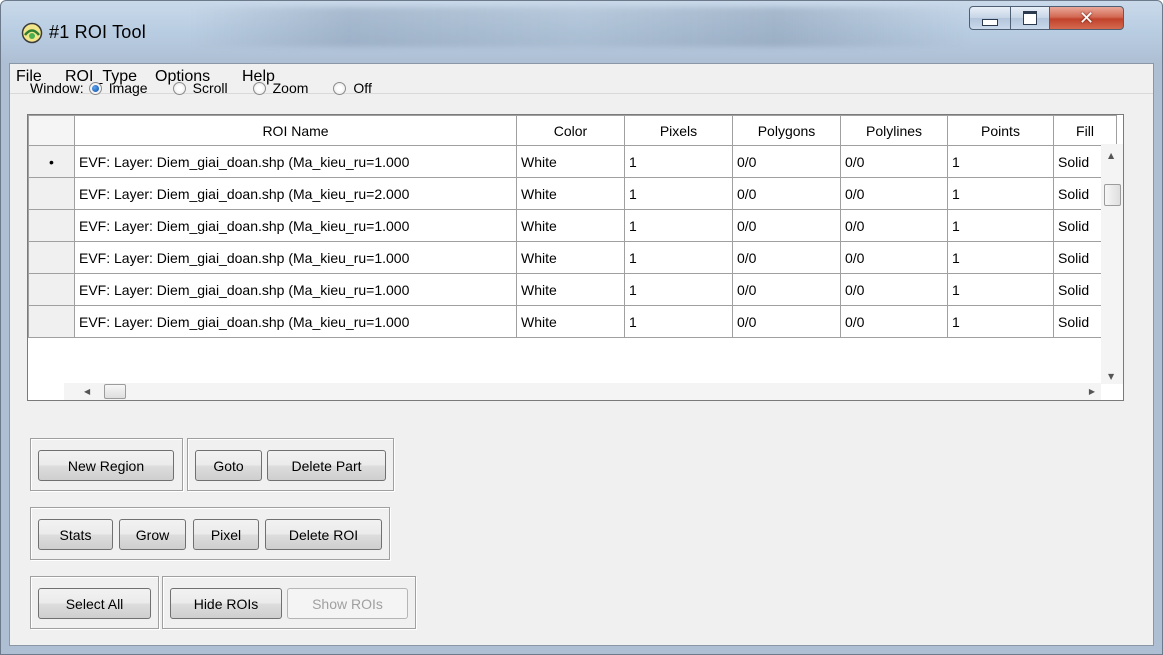 Image resolution: width=1163 pixels, height=655 pixels. I want to click on corner-header, so click(51, 130).